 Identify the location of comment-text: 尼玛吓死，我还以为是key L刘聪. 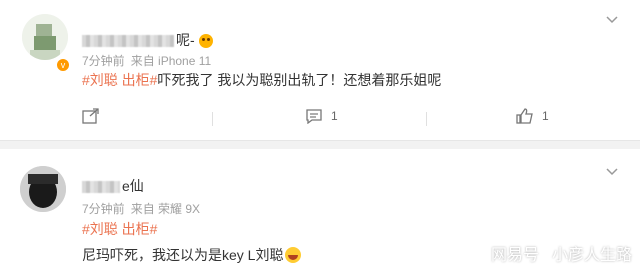
(183, 255).